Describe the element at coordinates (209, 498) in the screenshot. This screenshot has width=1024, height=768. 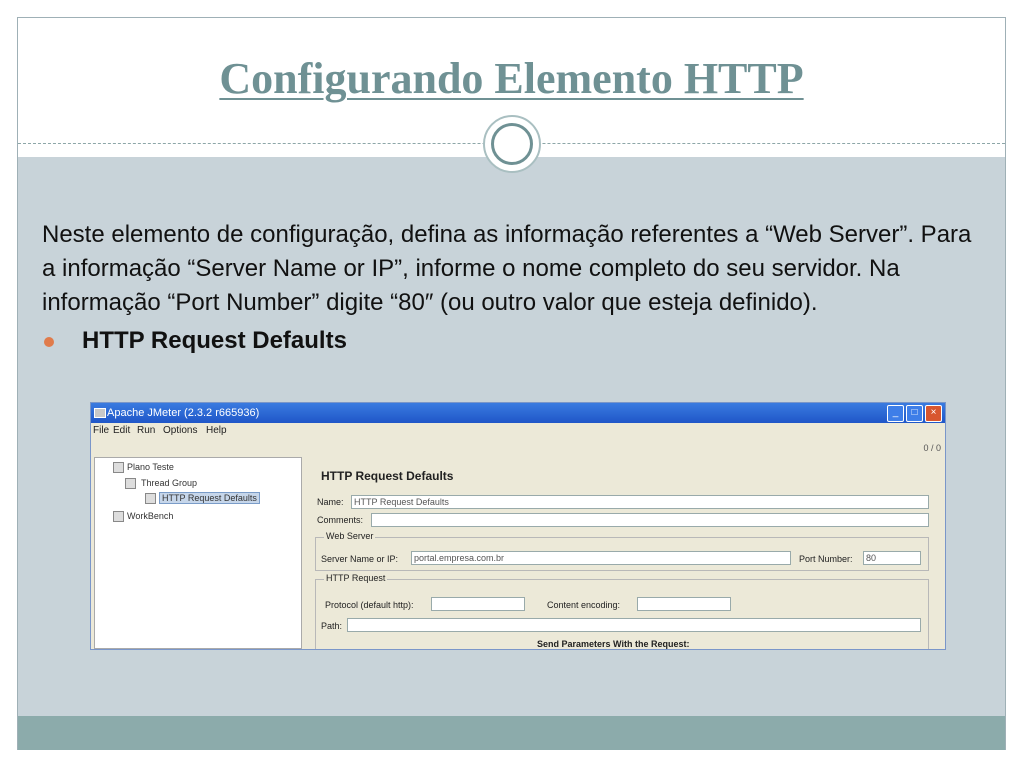
I see `tree-item-http-request-defaults: HTTP Request Defaults` at that location.